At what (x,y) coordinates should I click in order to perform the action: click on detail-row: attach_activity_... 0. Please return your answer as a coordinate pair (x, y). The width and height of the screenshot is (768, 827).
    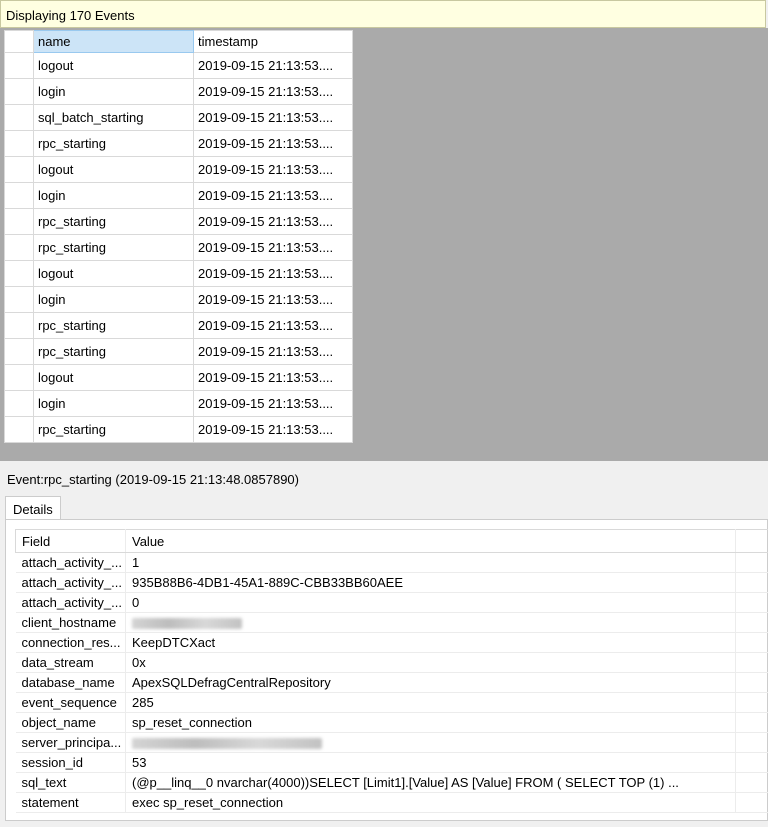
    Looking at the image, I should click on (391, 602).